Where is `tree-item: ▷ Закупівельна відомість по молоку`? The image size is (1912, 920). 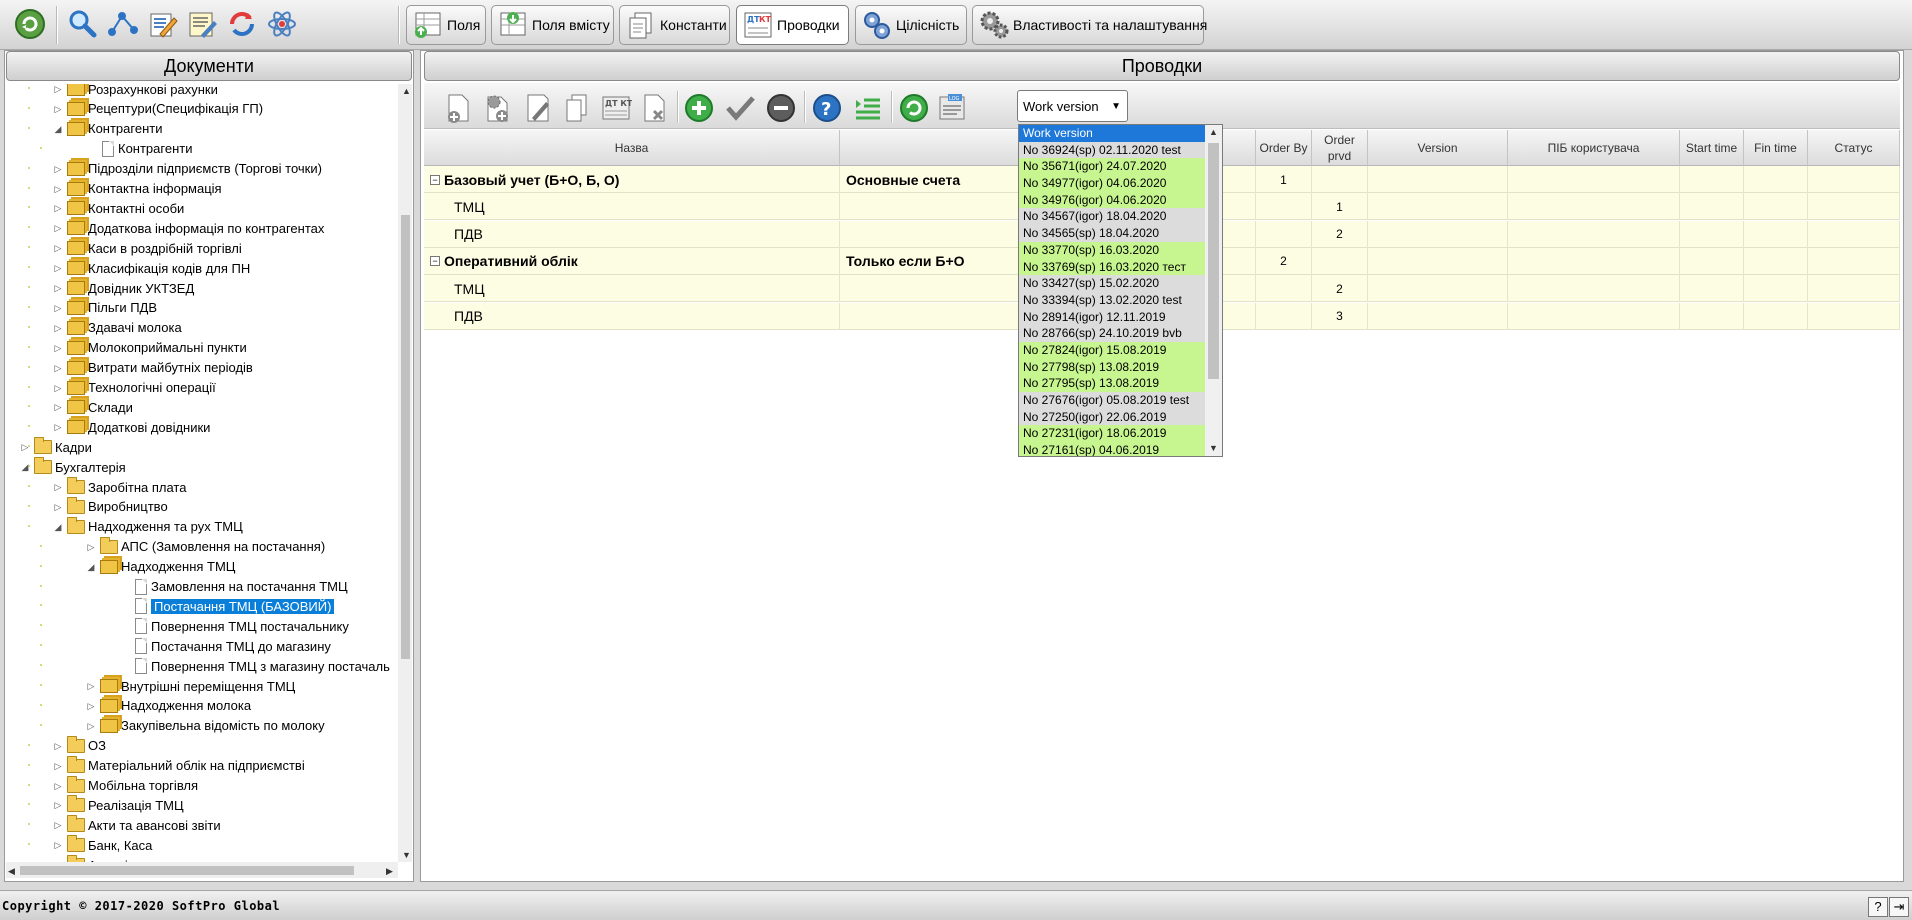
tree-item: ▷ Закупівельна відомість по молоку is located at coordinates (205, 726).